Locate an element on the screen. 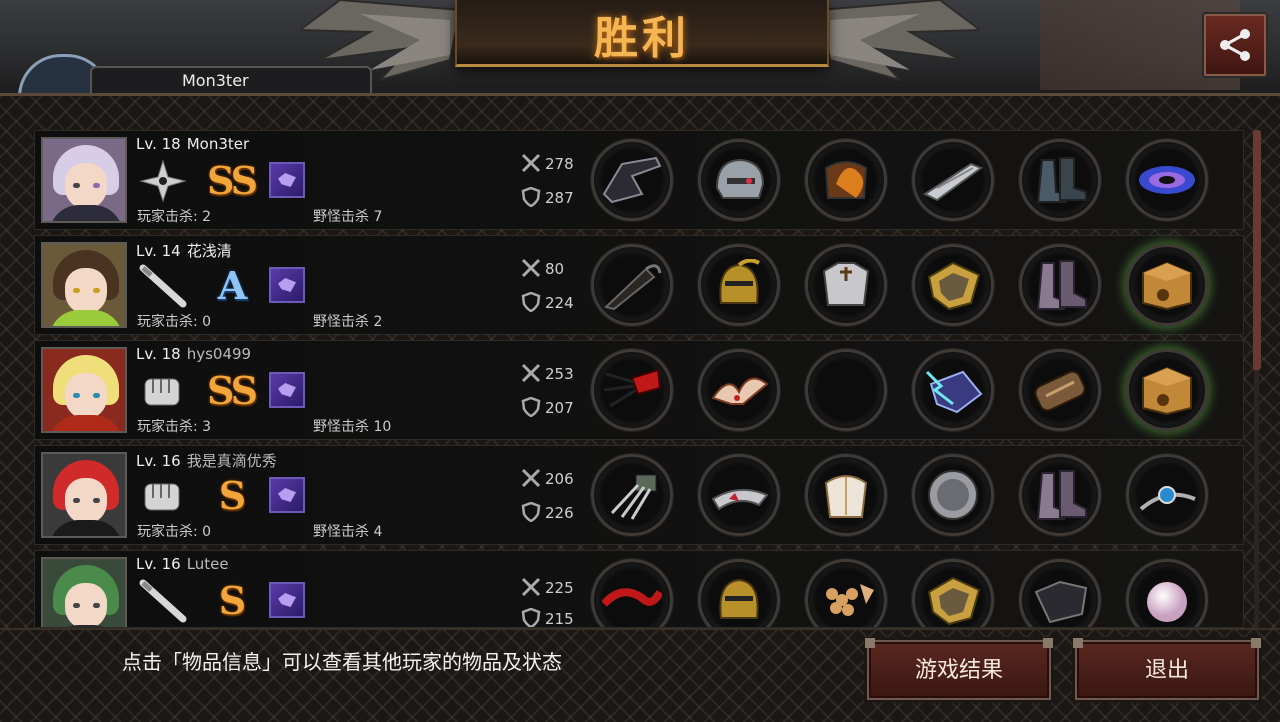 This screenshot has width=1280, height=722. player-kills: 玩家击杀: 2 is located at coordinates (174, 217).